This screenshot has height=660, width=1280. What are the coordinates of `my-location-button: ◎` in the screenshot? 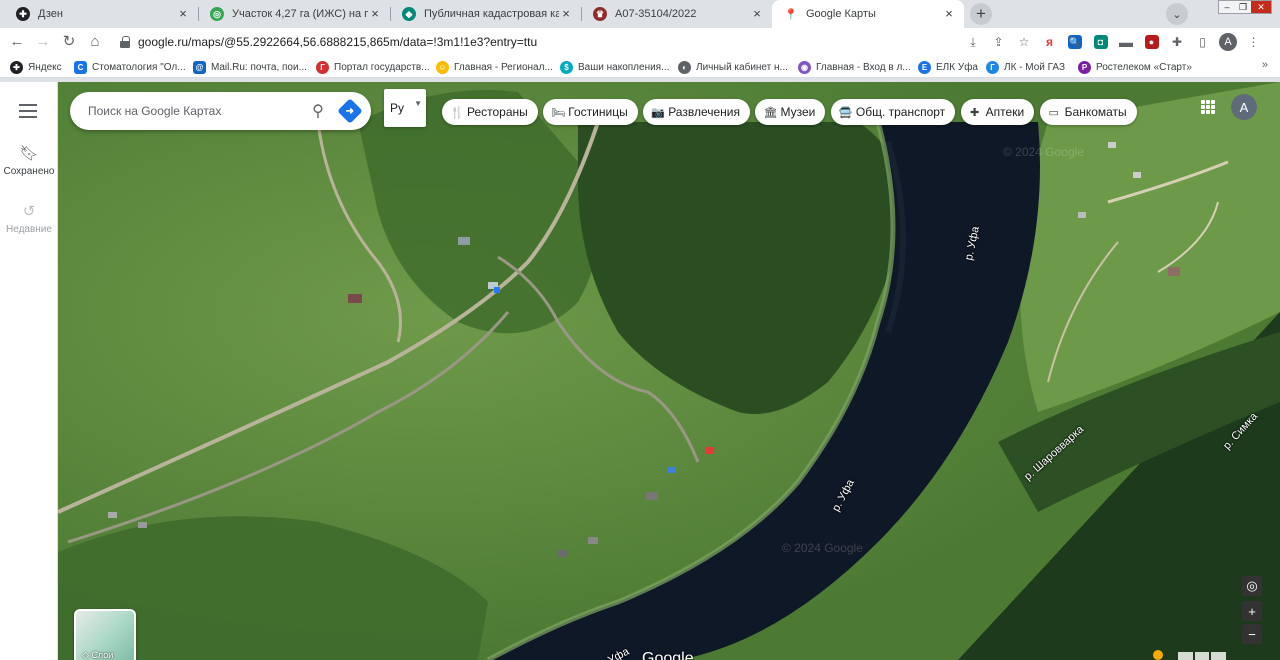 It's located at (1252, 586).